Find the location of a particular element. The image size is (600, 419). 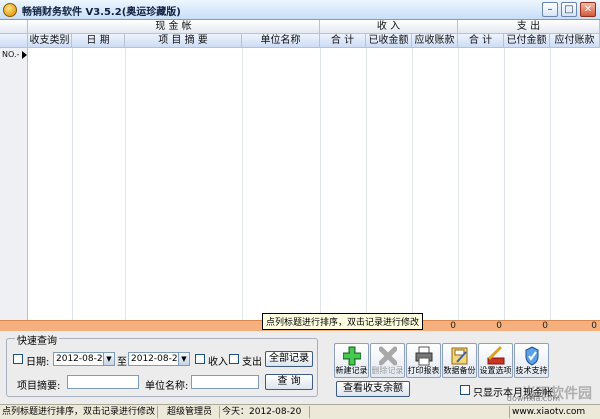

title-bar: 畅销财务软件 V3.5.2(奥运珍藏版) – □ ✕ is located at coordinates (300, 10).